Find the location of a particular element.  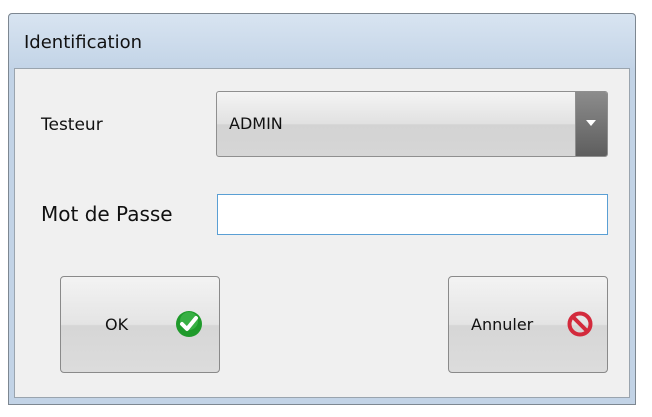

password-field is located at coordinates (412, 214).